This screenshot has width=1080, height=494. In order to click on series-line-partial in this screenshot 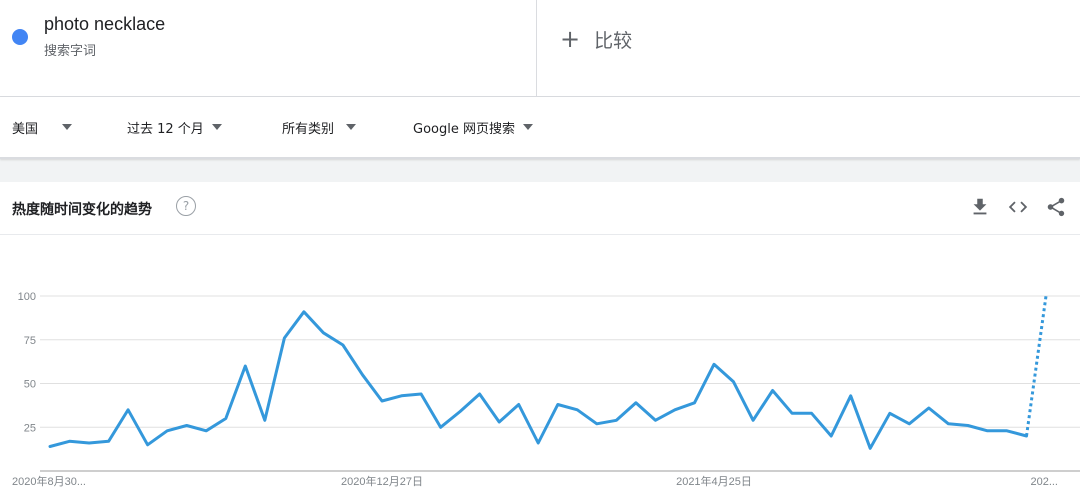, I will do `click(1036, 366)`.